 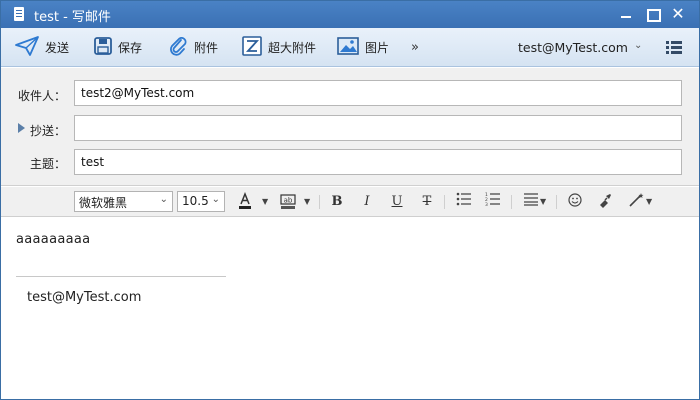 What do you see at coordinates (543, 202) in the screenshot?
I see `align-dropdown-icon: ▼` at bounding box center [543, 202].